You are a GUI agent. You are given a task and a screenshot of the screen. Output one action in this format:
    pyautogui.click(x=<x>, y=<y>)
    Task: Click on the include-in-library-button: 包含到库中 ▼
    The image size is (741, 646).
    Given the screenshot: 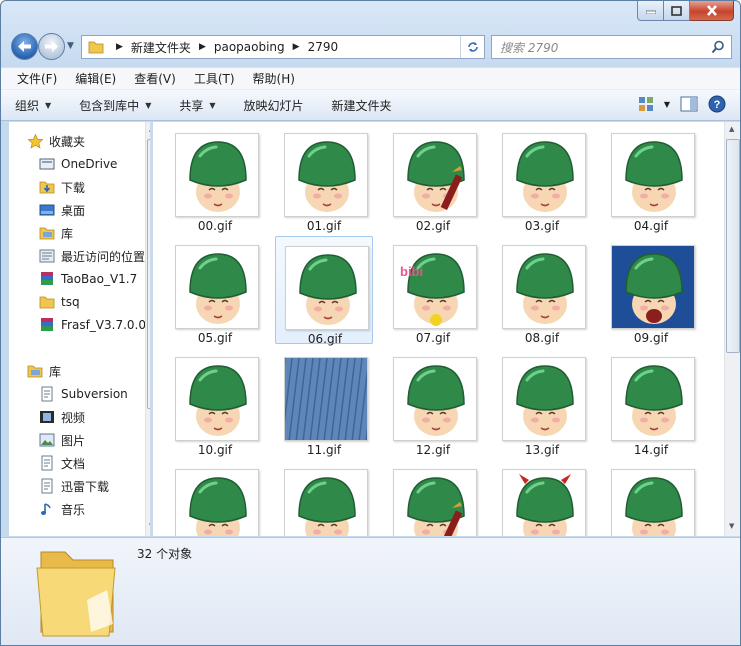 What is the action you would take?
    pyautogui.click(x=115, y=105)
    